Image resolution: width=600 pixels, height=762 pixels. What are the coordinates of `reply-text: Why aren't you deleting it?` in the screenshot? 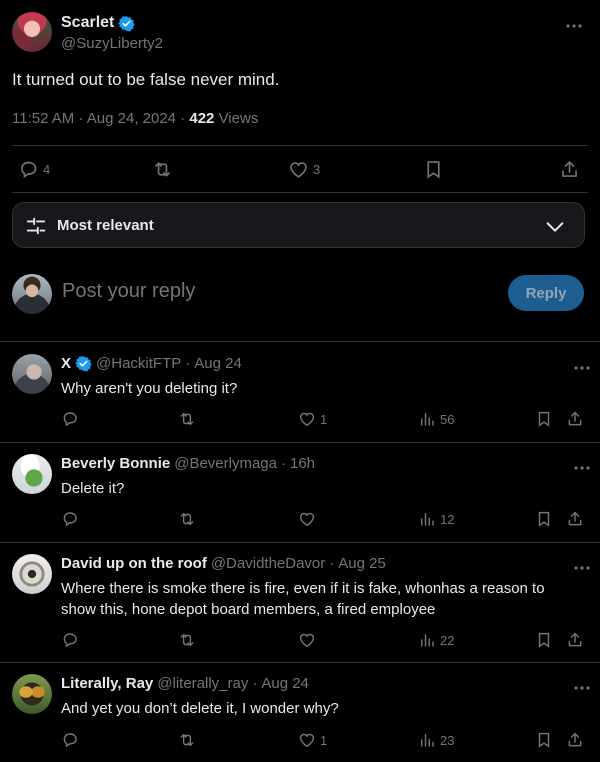 It's located at (149, 388).